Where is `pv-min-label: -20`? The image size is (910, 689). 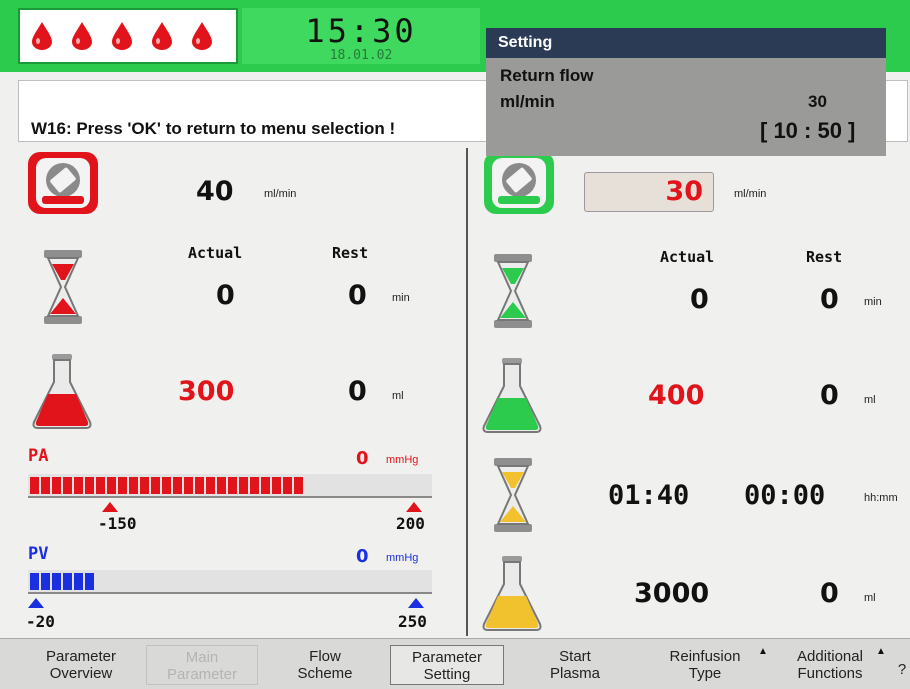
pv-min-label: -20 is located at coordinates (40, 621).